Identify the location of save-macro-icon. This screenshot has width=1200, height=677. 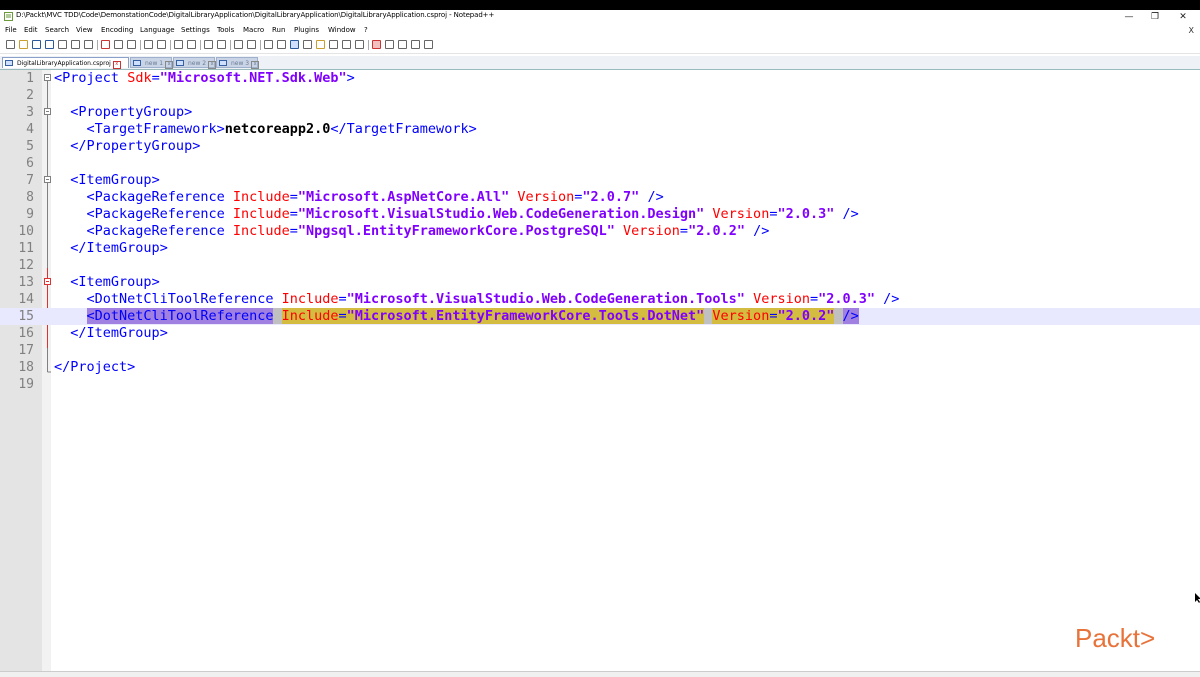
(428, 44).